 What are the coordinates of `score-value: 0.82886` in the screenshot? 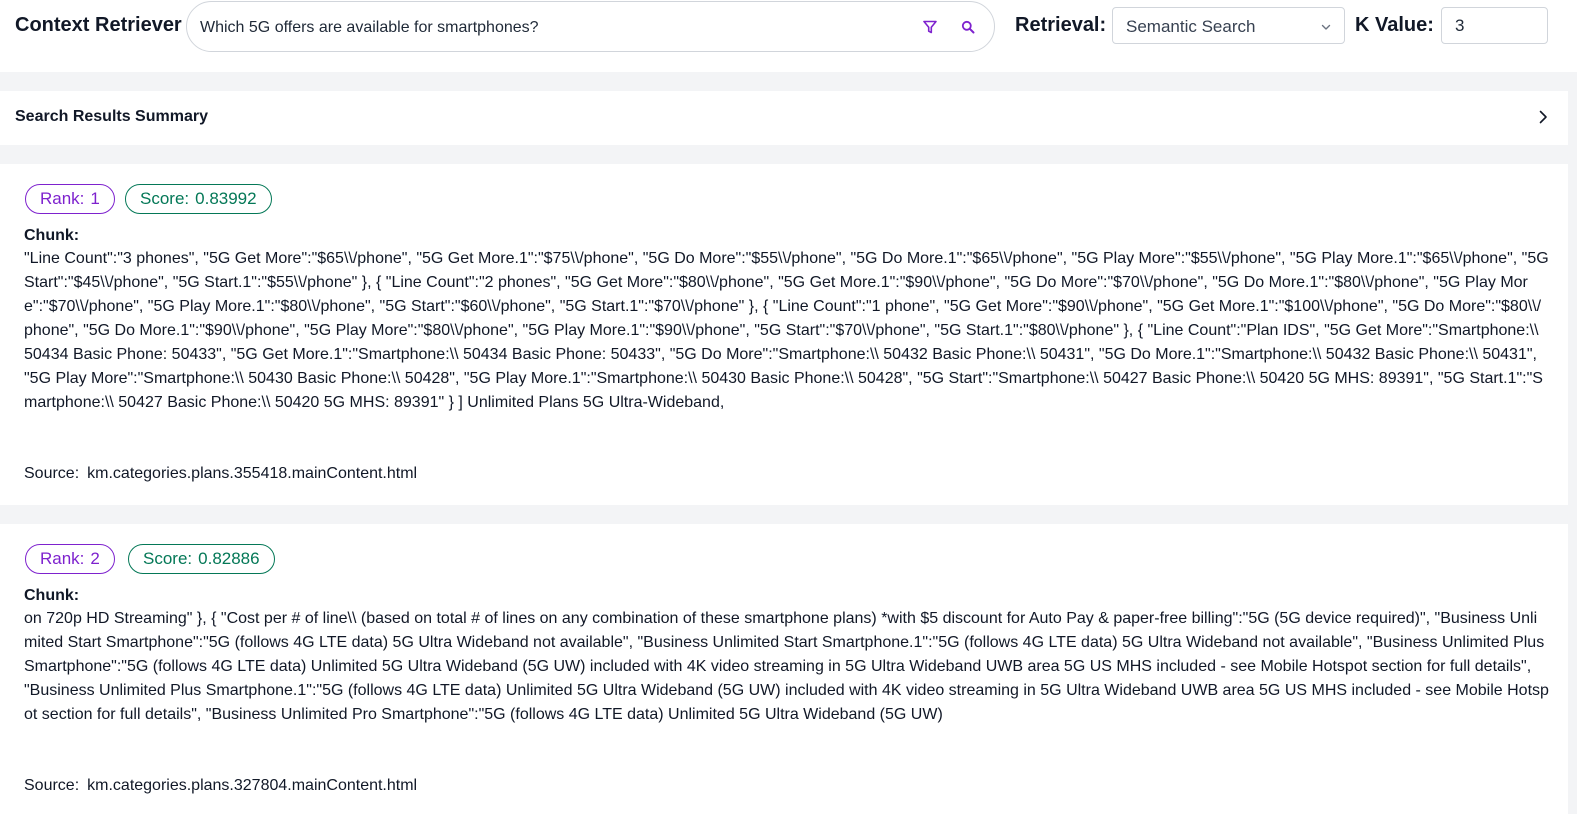 It's located at (229, 558).